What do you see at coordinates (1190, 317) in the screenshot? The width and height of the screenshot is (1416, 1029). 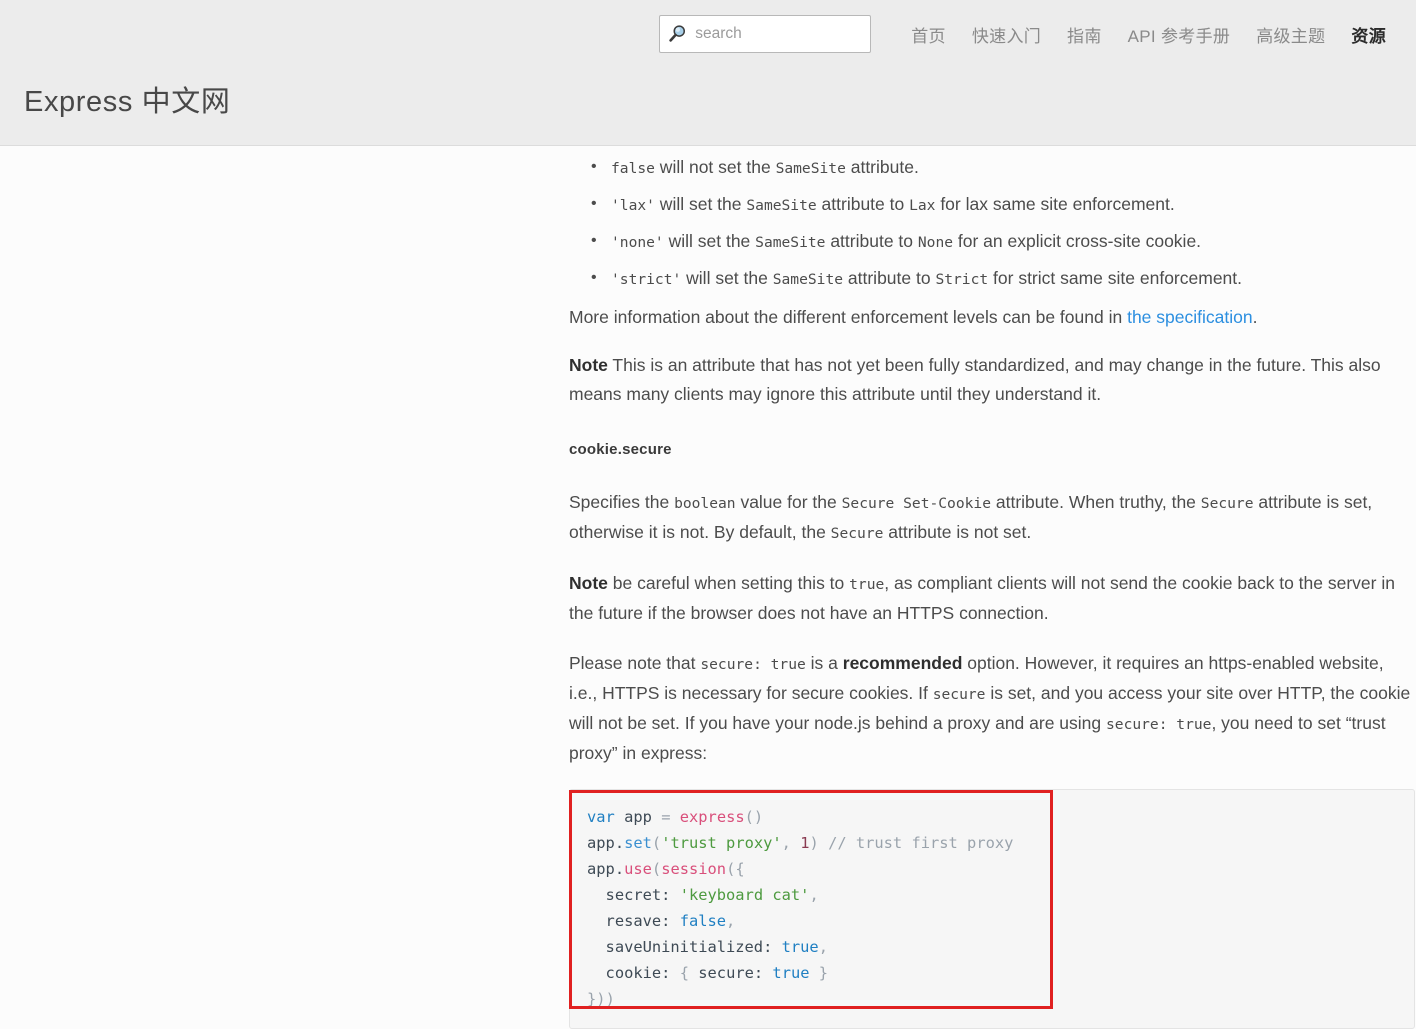 I see `specification-link: the specification` at bounding box center [1190, 317].